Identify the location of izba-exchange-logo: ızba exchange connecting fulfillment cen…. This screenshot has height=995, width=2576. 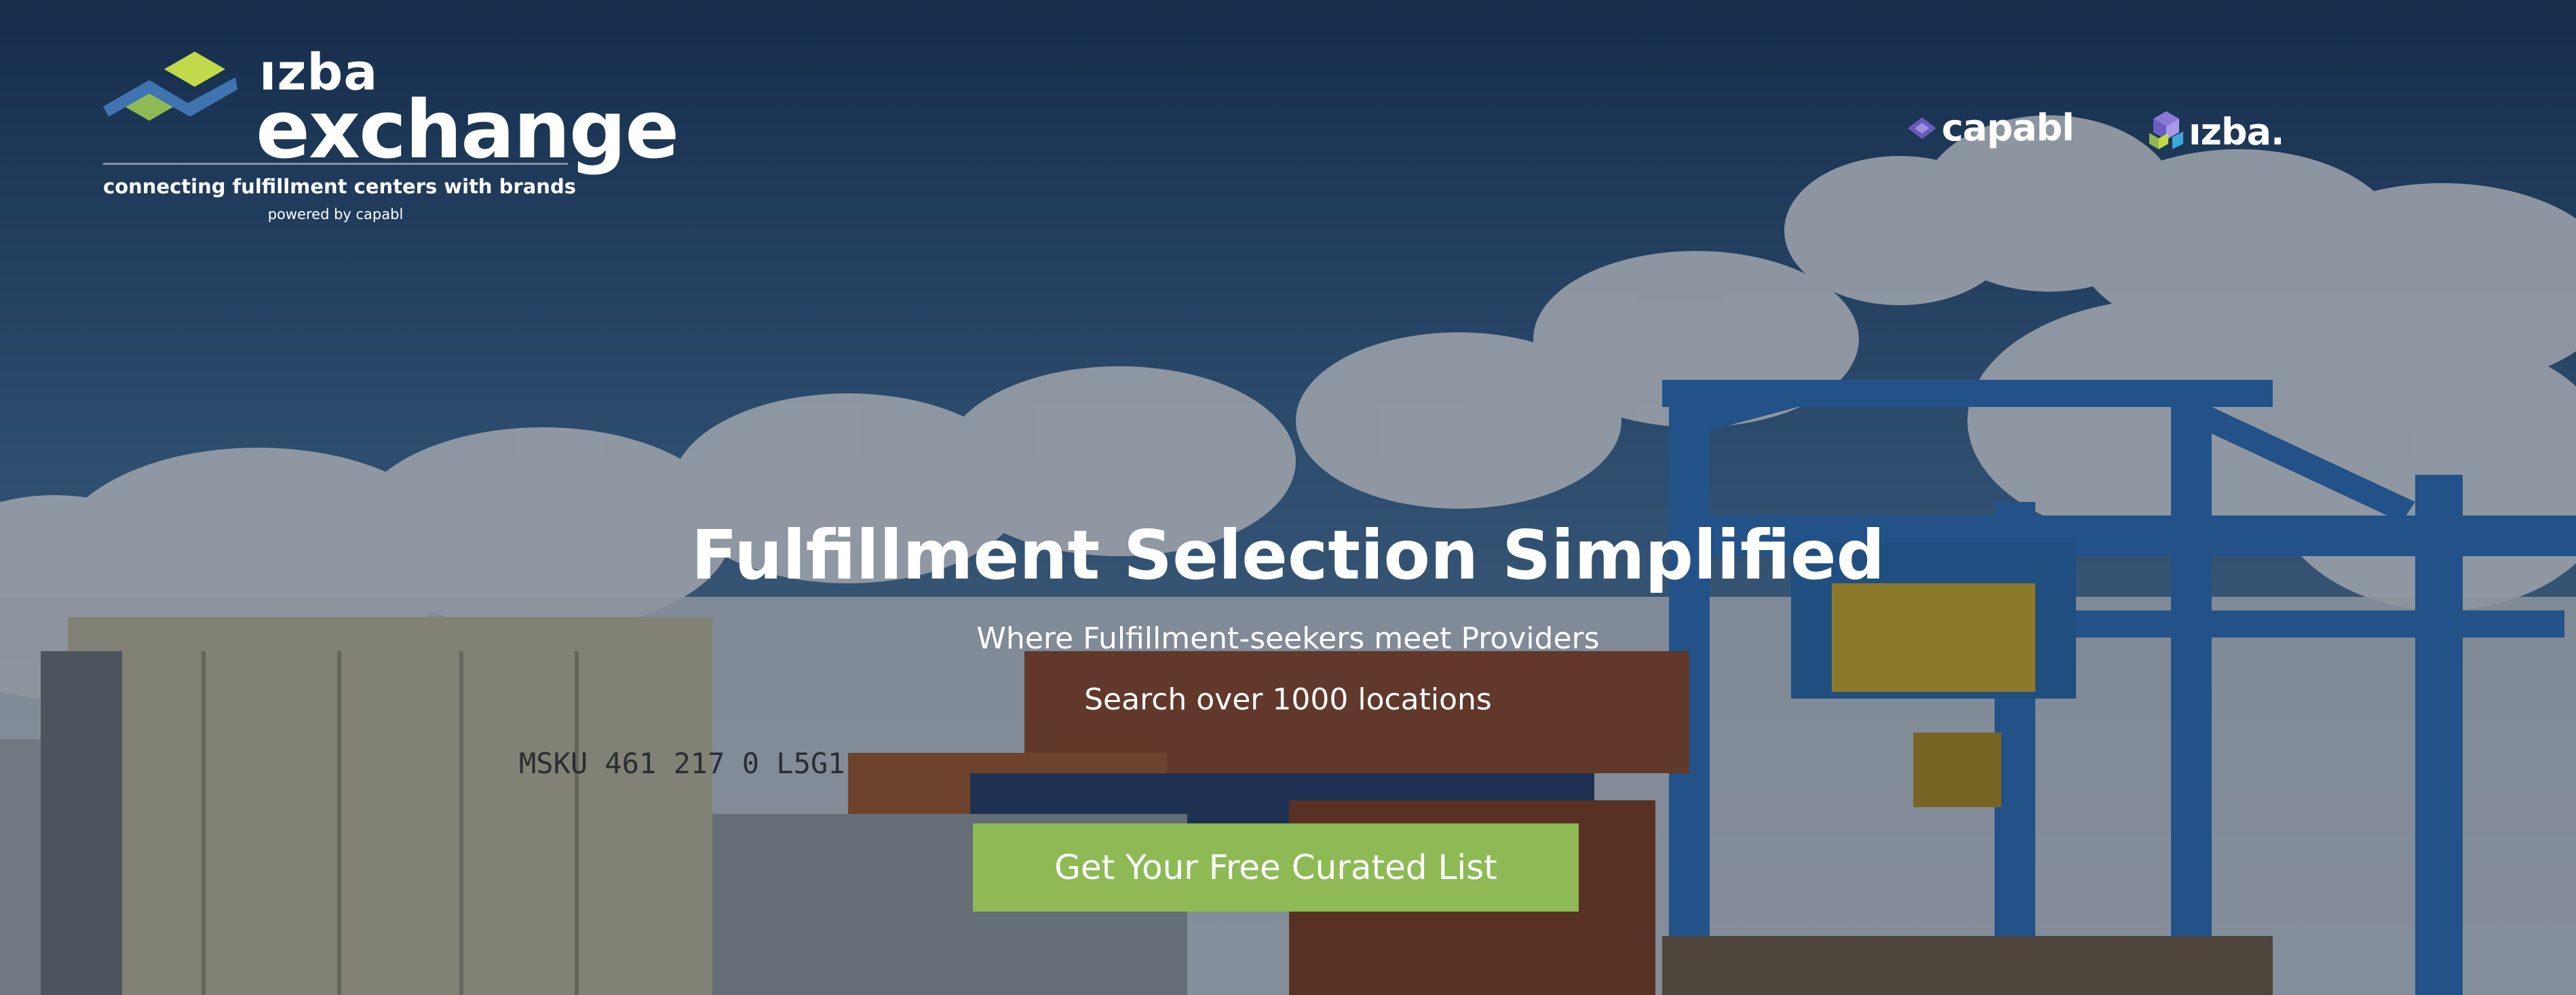
(391, 139).